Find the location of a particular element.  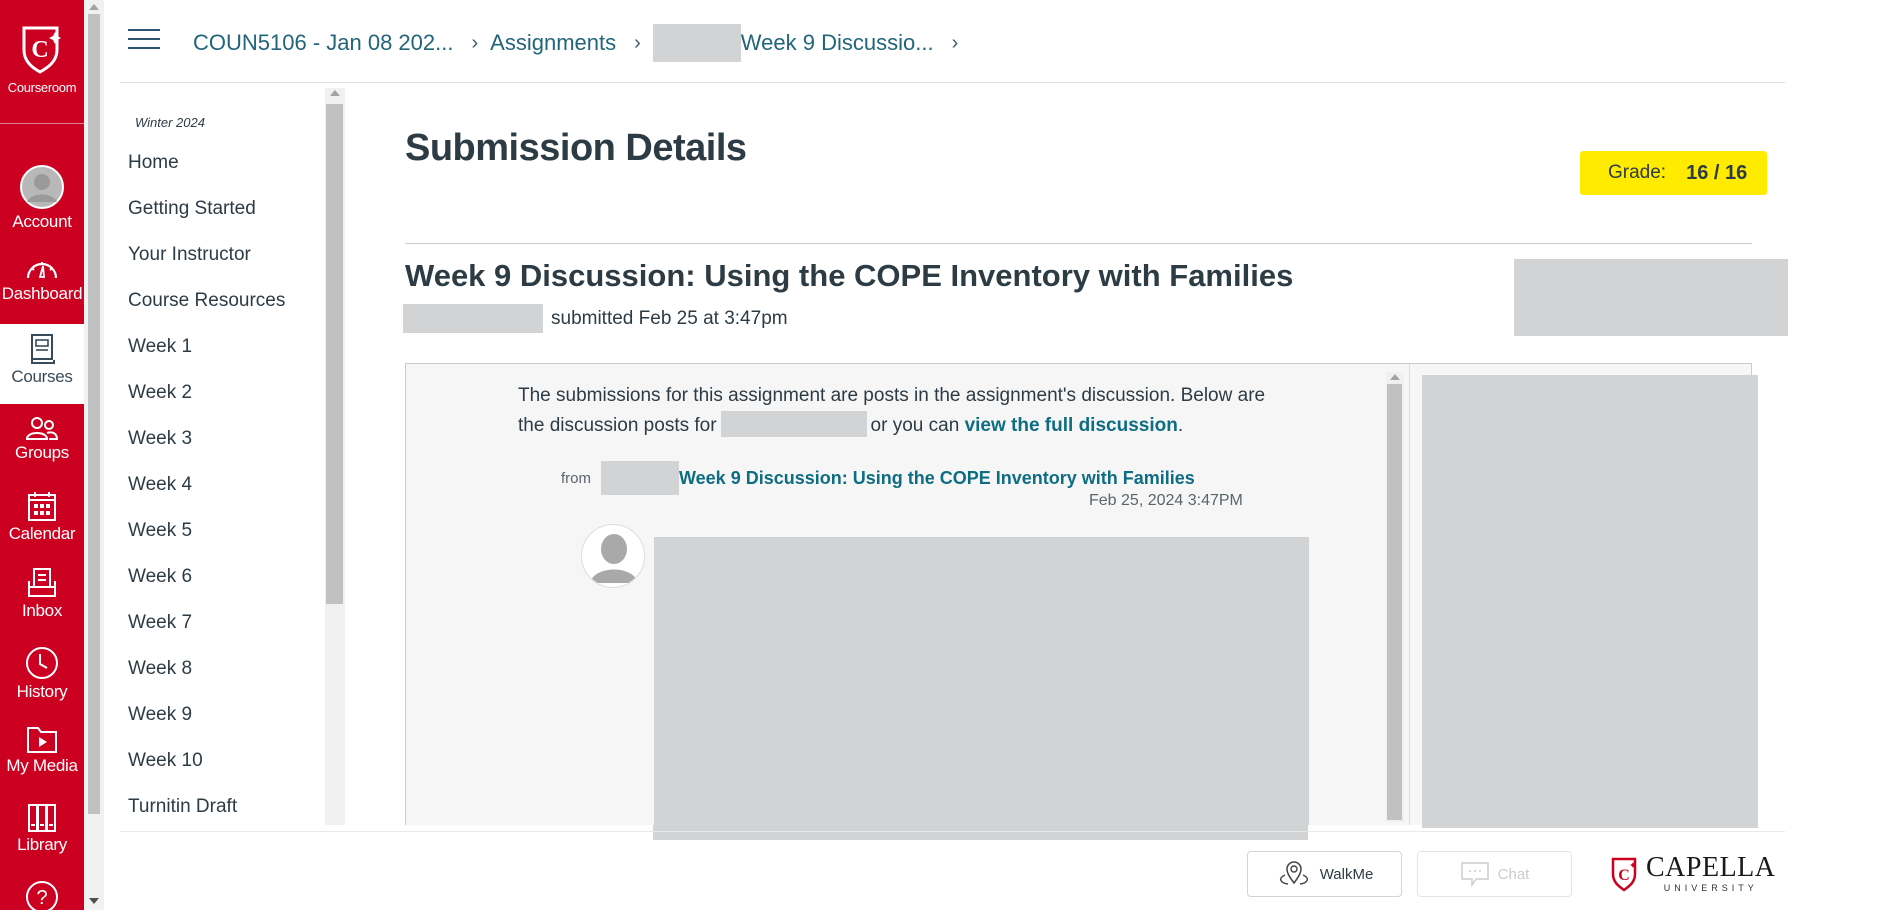

page-scrollbar-thumb is located at coordinates (94, 414).